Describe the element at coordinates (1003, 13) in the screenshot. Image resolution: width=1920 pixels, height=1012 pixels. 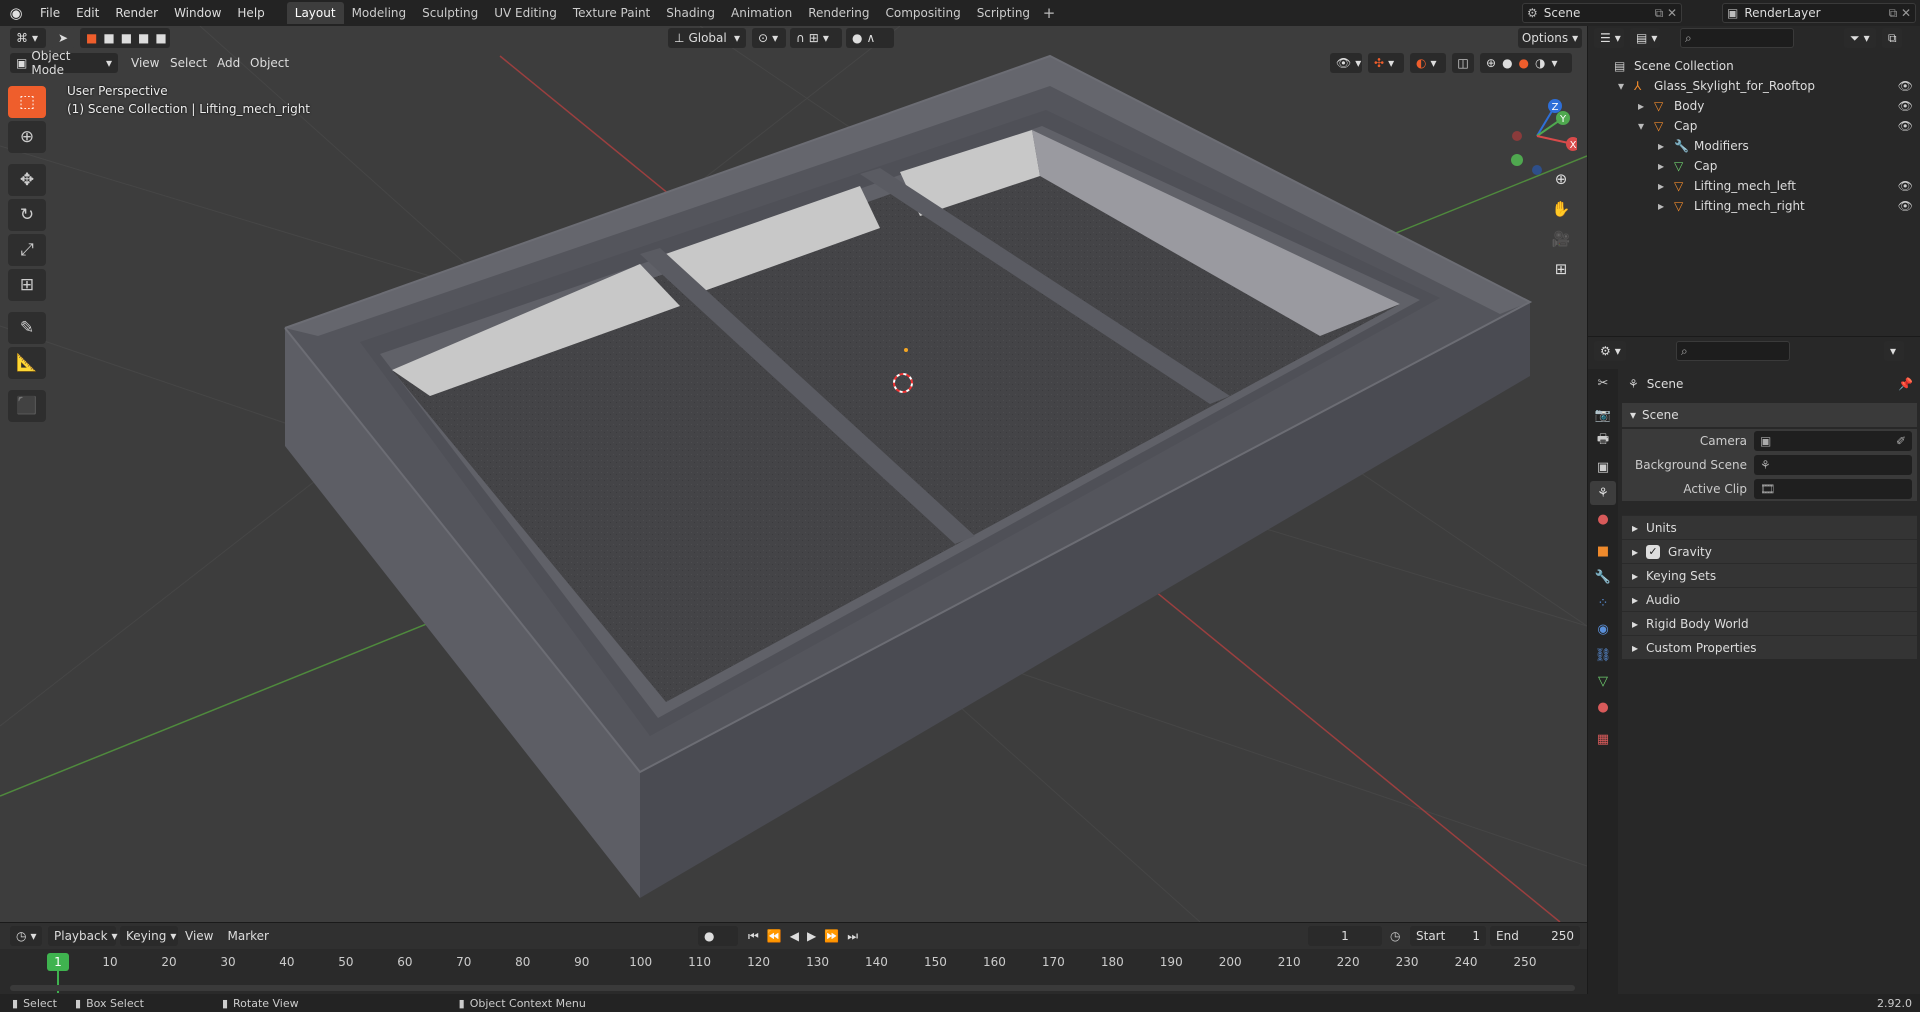
I see `tab-scripting: Scripting` at that location.